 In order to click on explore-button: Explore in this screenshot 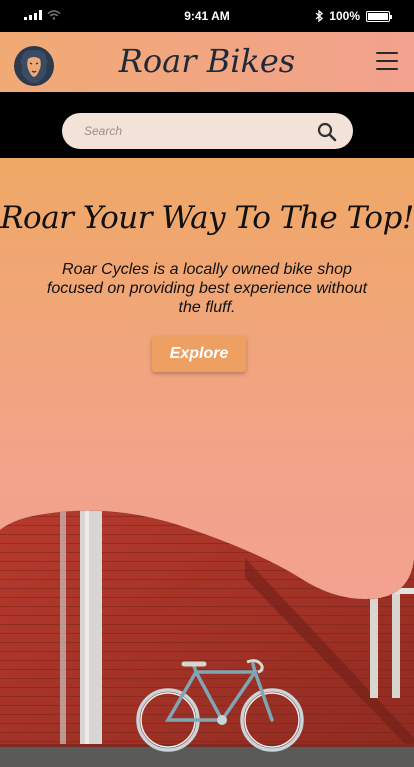, I will do `click(199, 354)`.